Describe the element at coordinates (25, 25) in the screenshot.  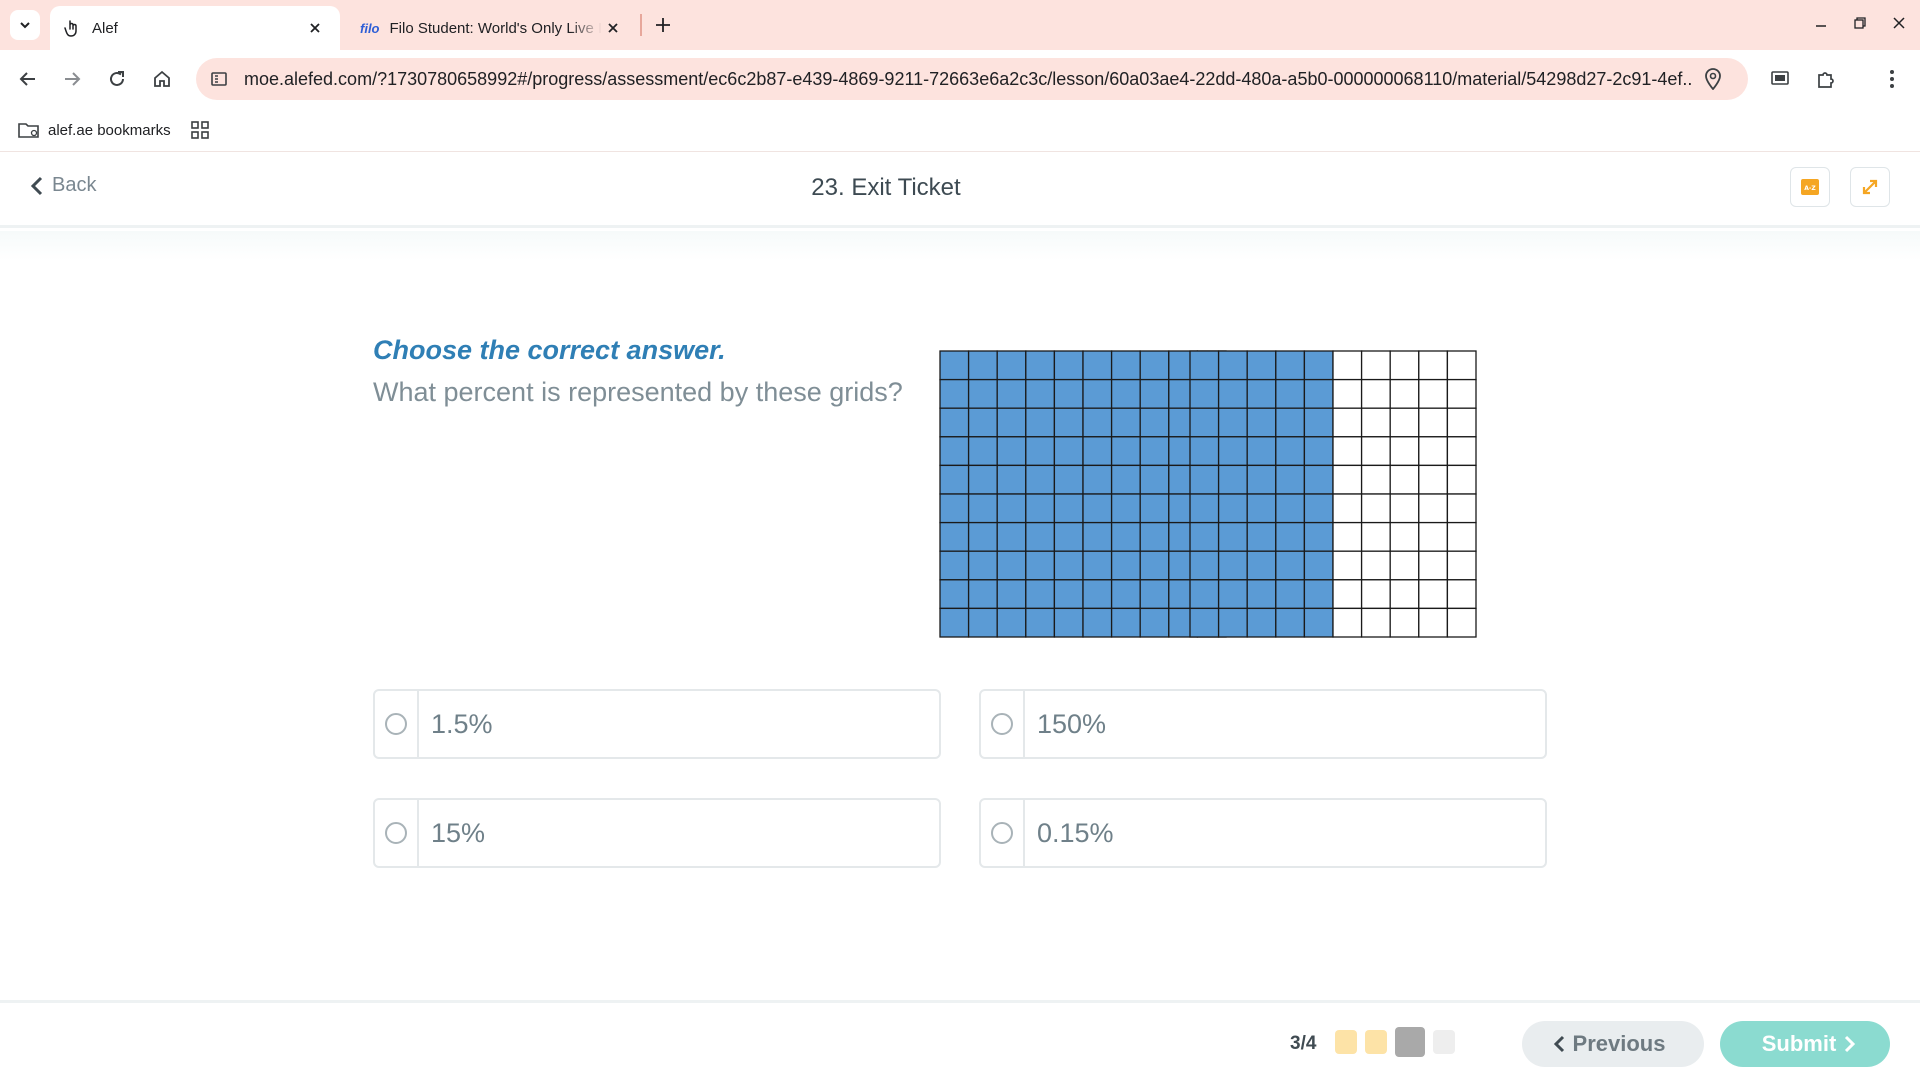
I see `tab-search-button` at that location.